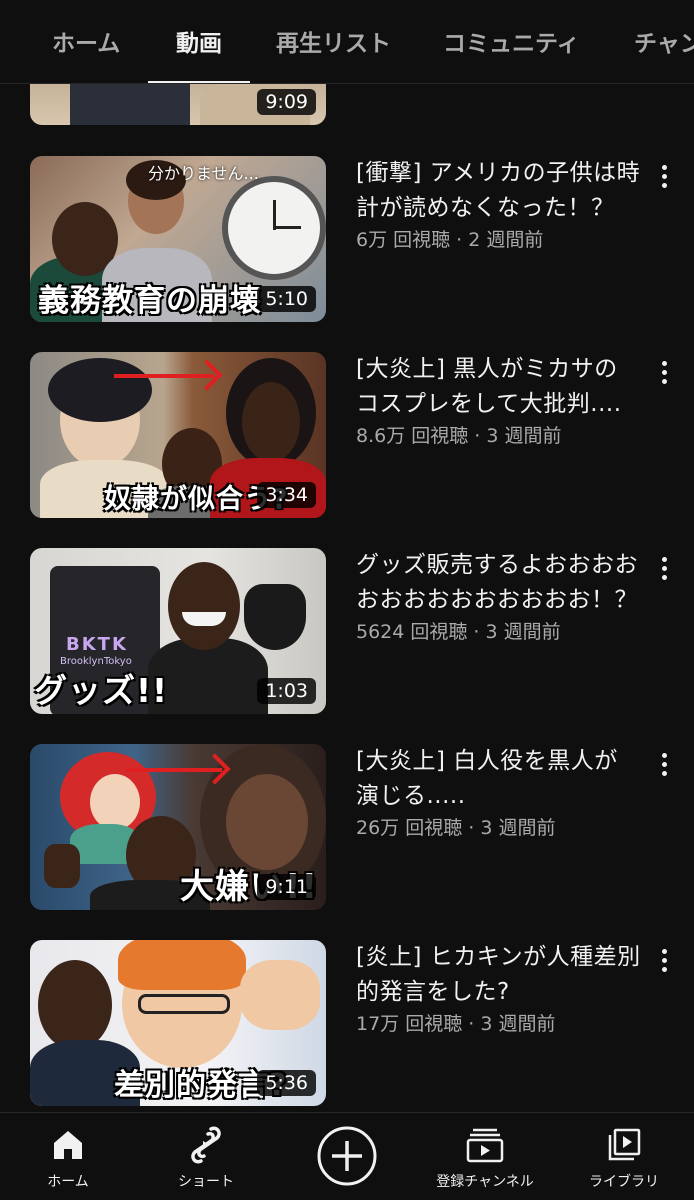 Image resolution: width=694 pixels, height=1200 pixels. Describe the element at coordinates (333, 41) in the screenshot. I see `tab-playlists: 再生リスト` at that location.